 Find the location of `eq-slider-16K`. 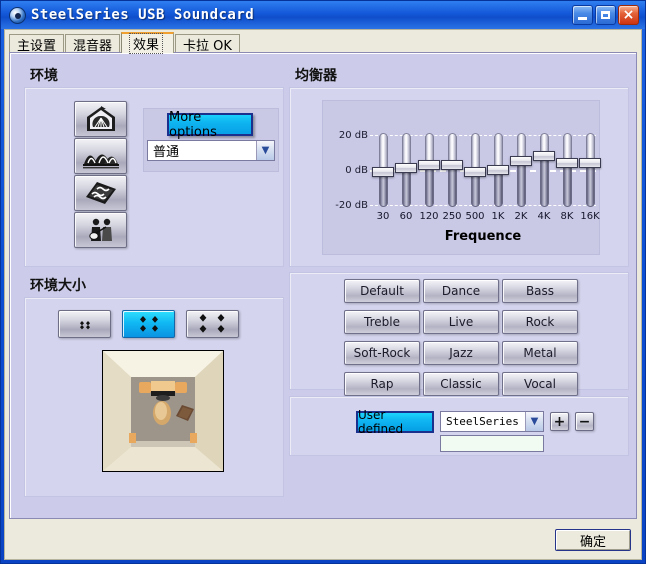

eq-slider-16K is located at coordinates (590, 170).